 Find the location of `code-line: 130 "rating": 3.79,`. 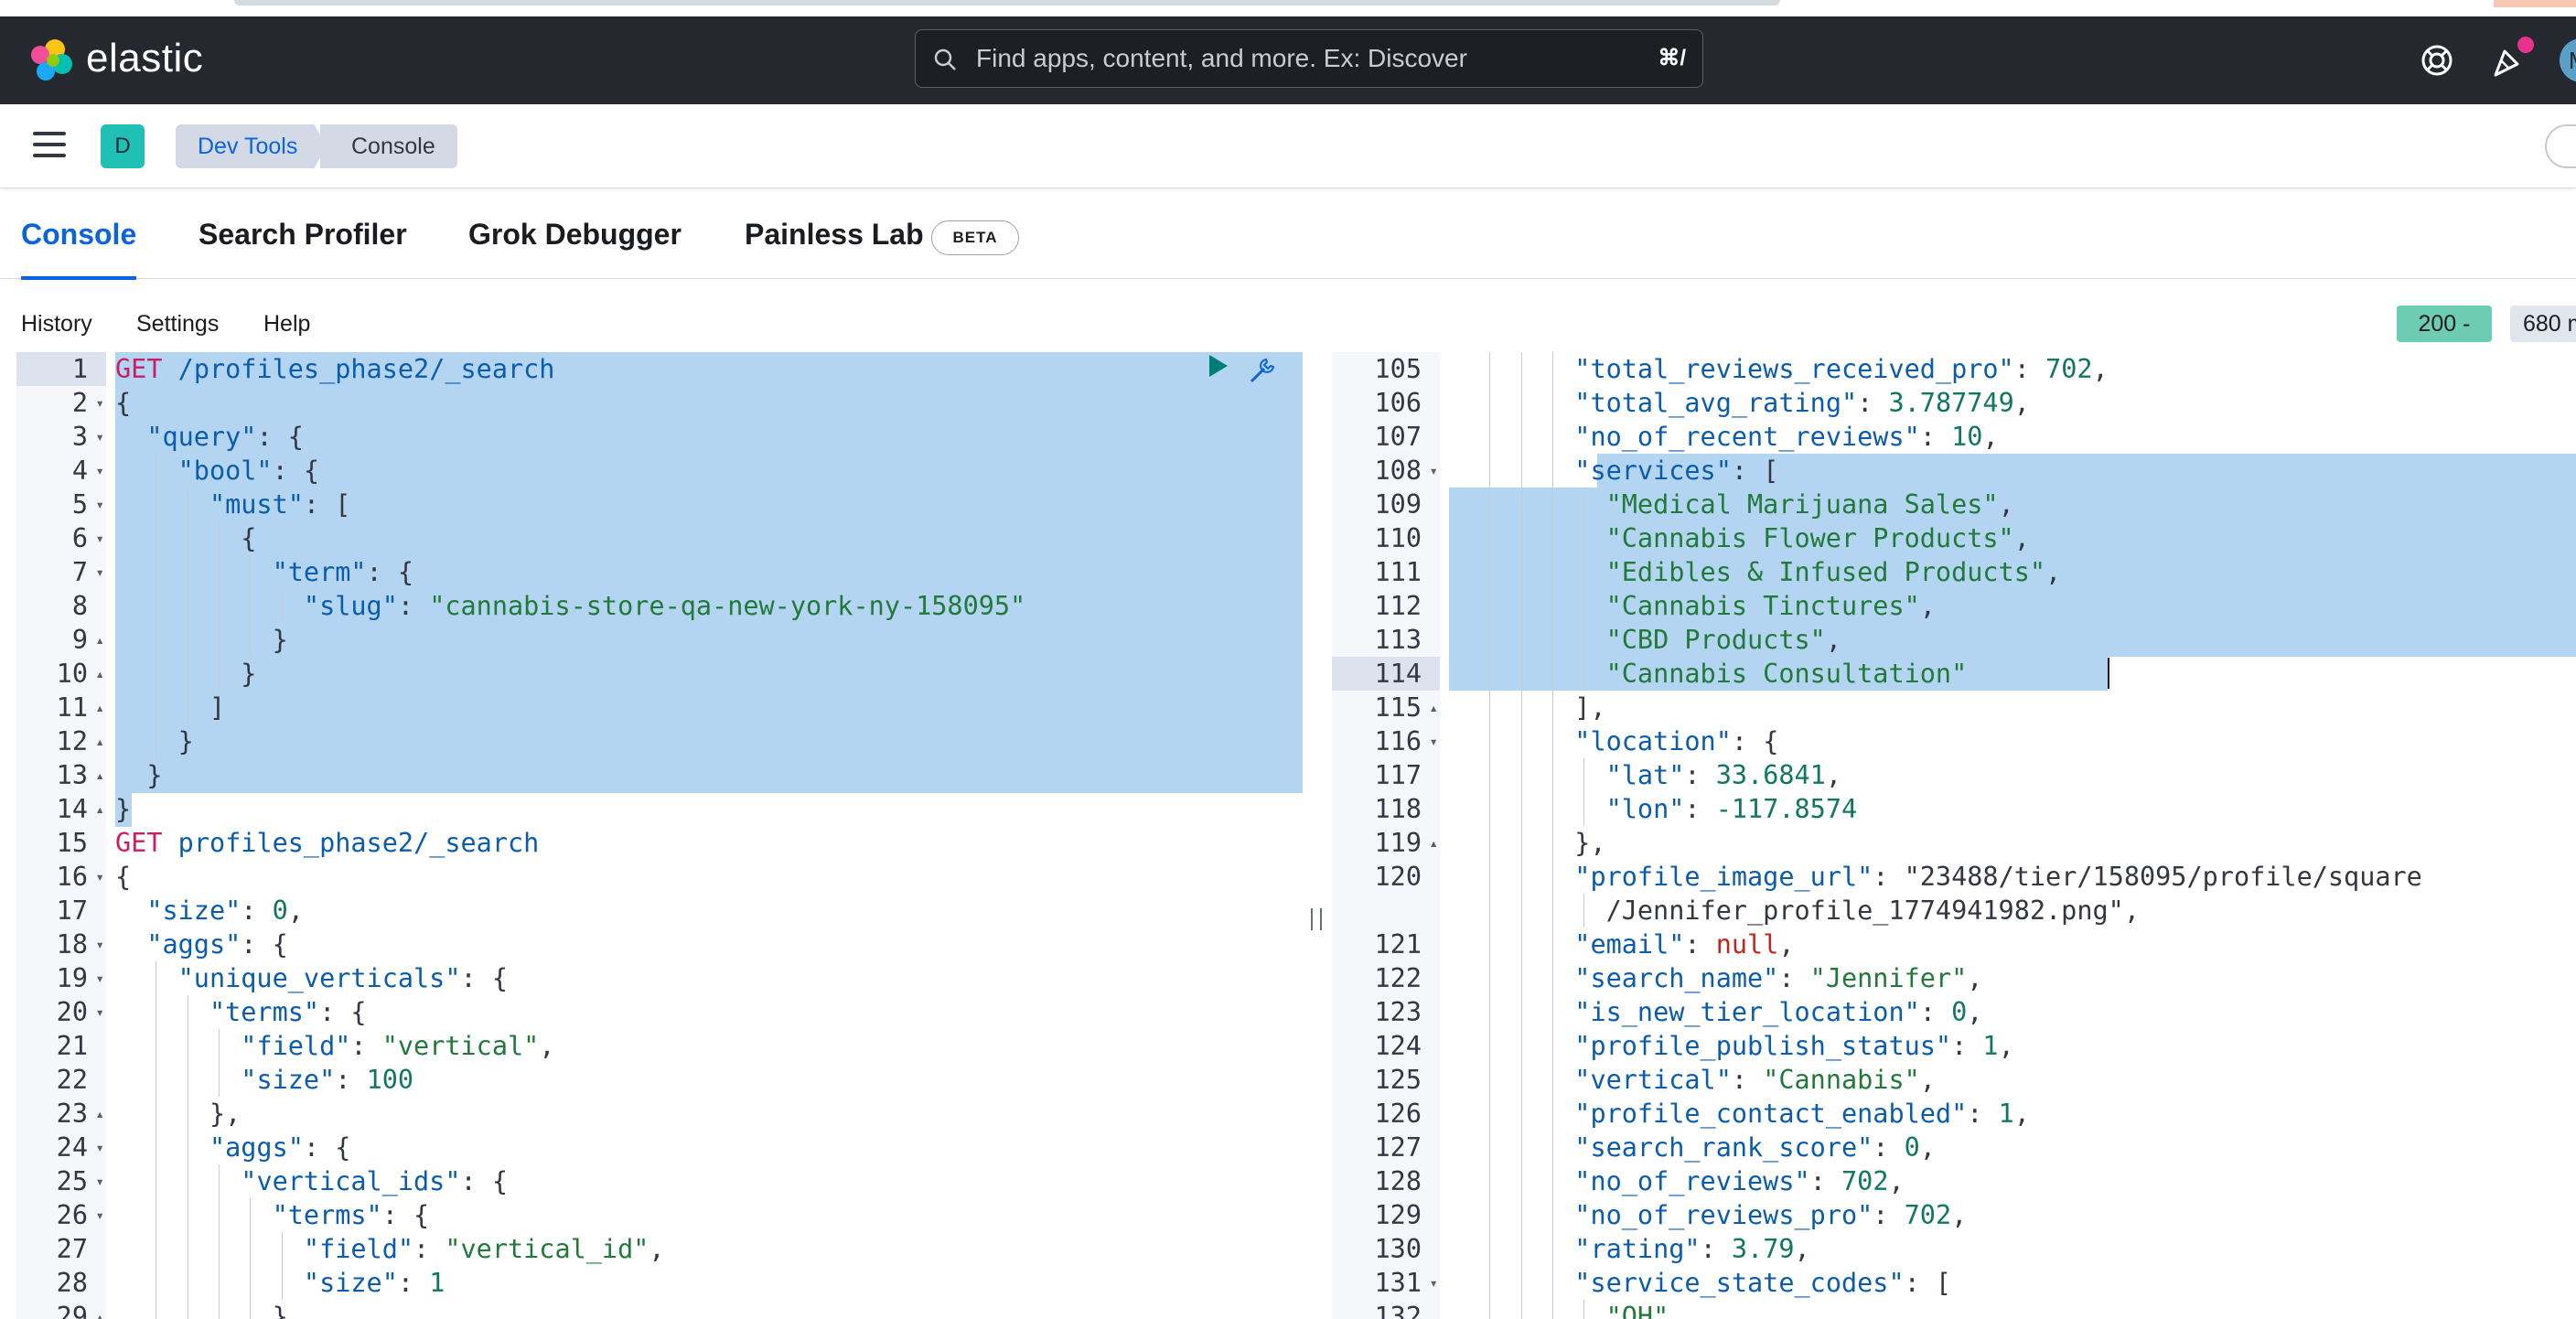

code-line: 130 "rating": 3.79, is located at coordinates (1954, 1249).